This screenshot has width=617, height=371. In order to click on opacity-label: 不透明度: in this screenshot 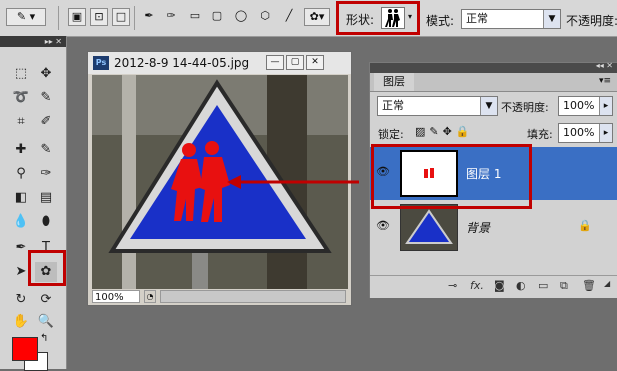, I will do `click(591, 21)`.